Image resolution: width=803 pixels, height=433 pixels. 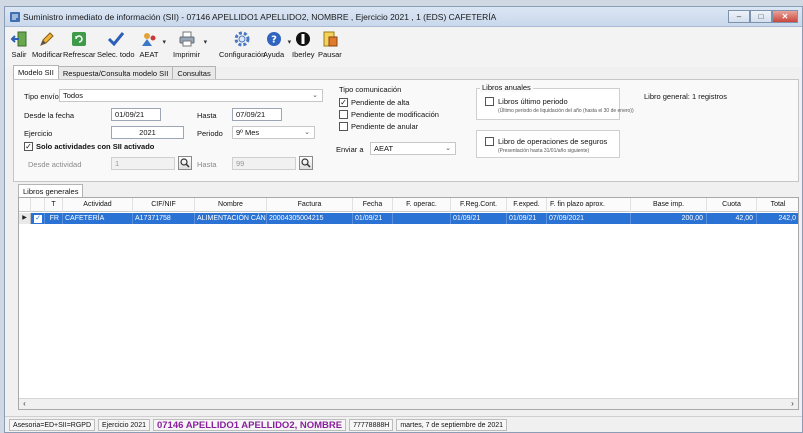 I want to click on configuracion-button: Configuración ▾, so click(x=245, y=44).